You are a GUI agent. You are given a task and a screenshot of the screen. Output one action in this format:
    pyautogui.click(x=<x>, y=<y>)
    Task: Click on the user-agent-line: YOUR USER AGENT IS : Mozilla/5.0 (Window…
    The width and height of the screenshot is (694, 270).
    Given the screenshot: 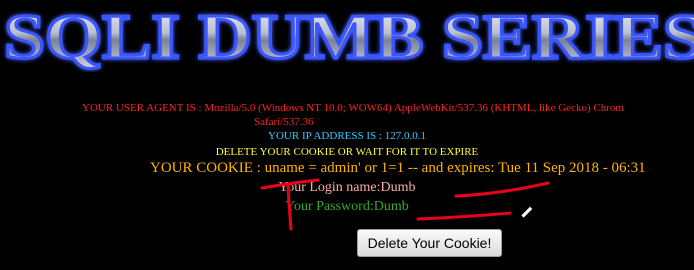 What is the action you would take?
    pyautogui.click(x=388, y=115)
    